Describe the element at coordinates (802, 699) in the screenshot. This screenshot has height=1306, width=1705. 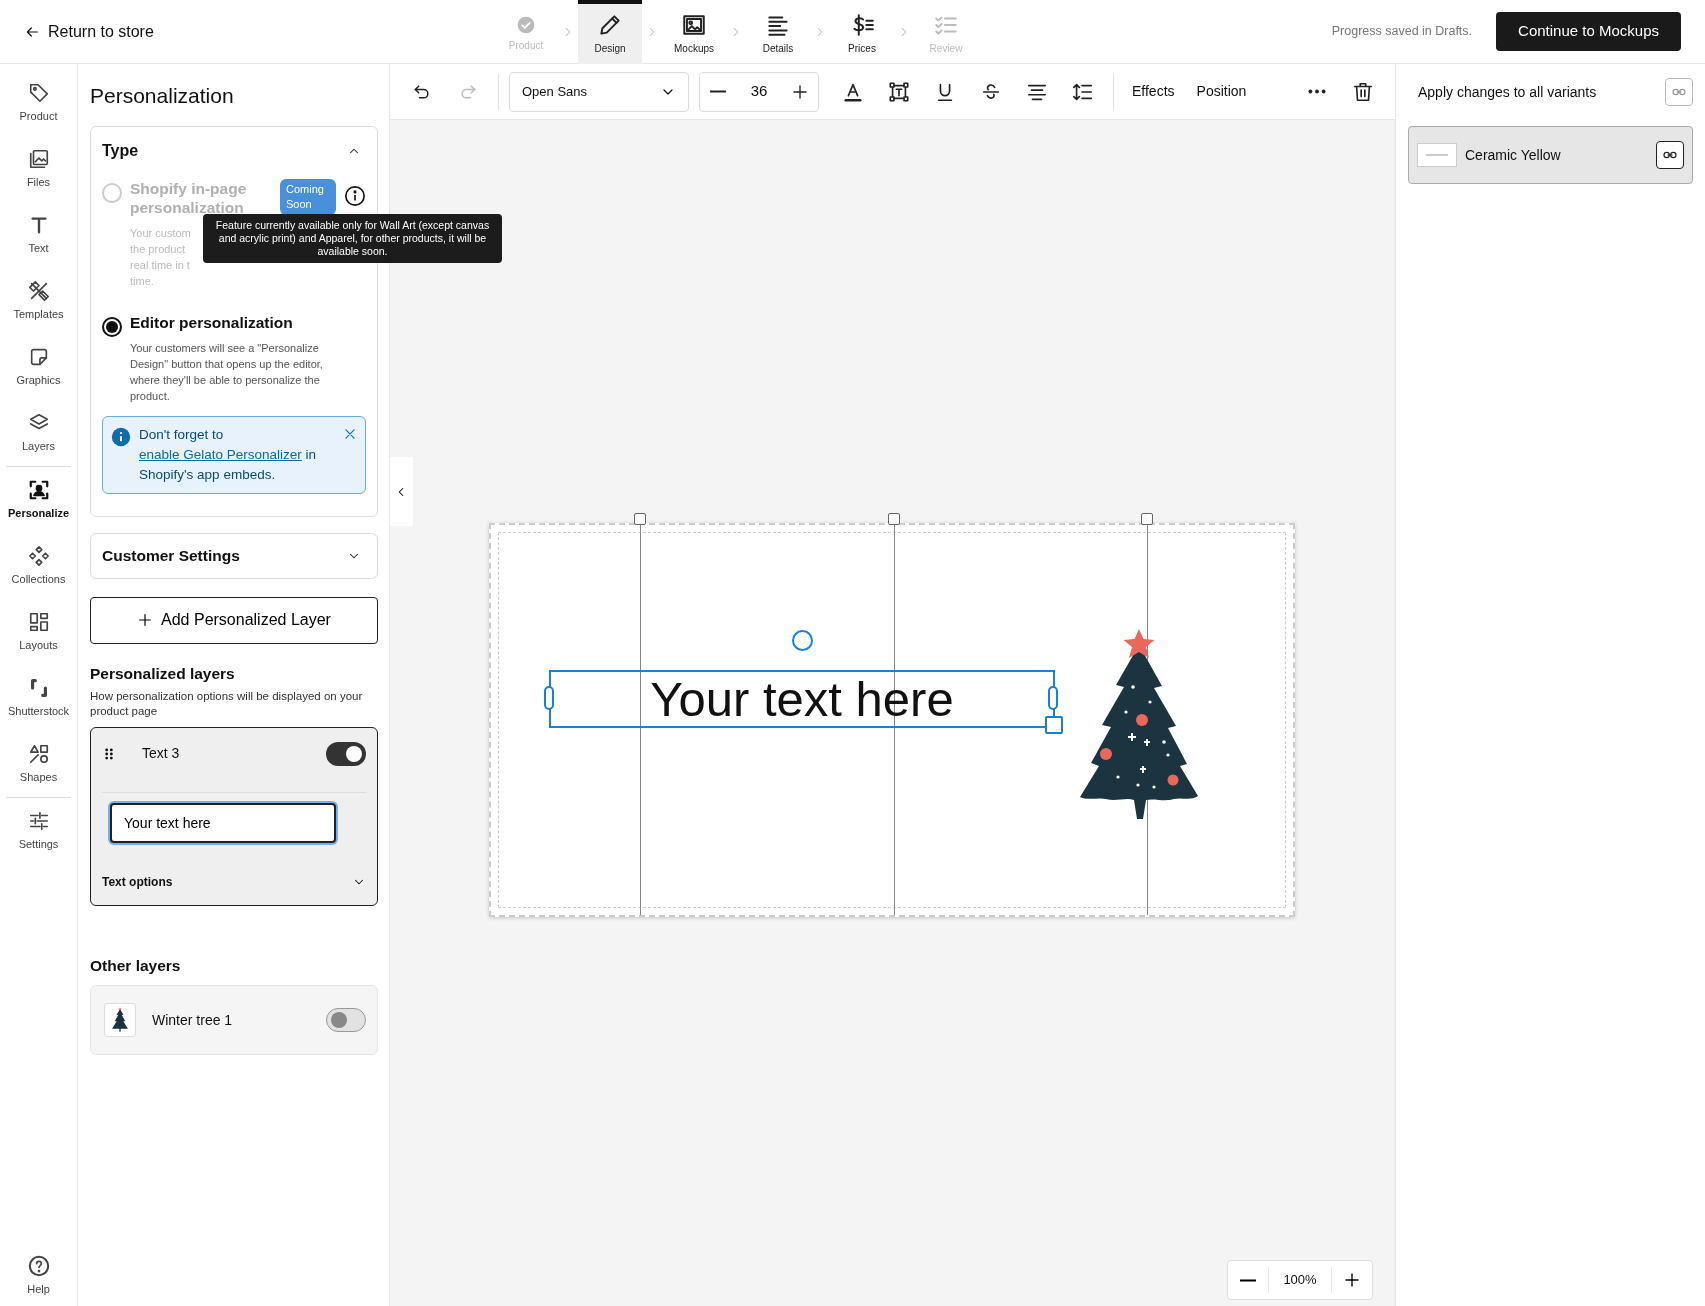
I see `canvas-text: Your text here` at that location.